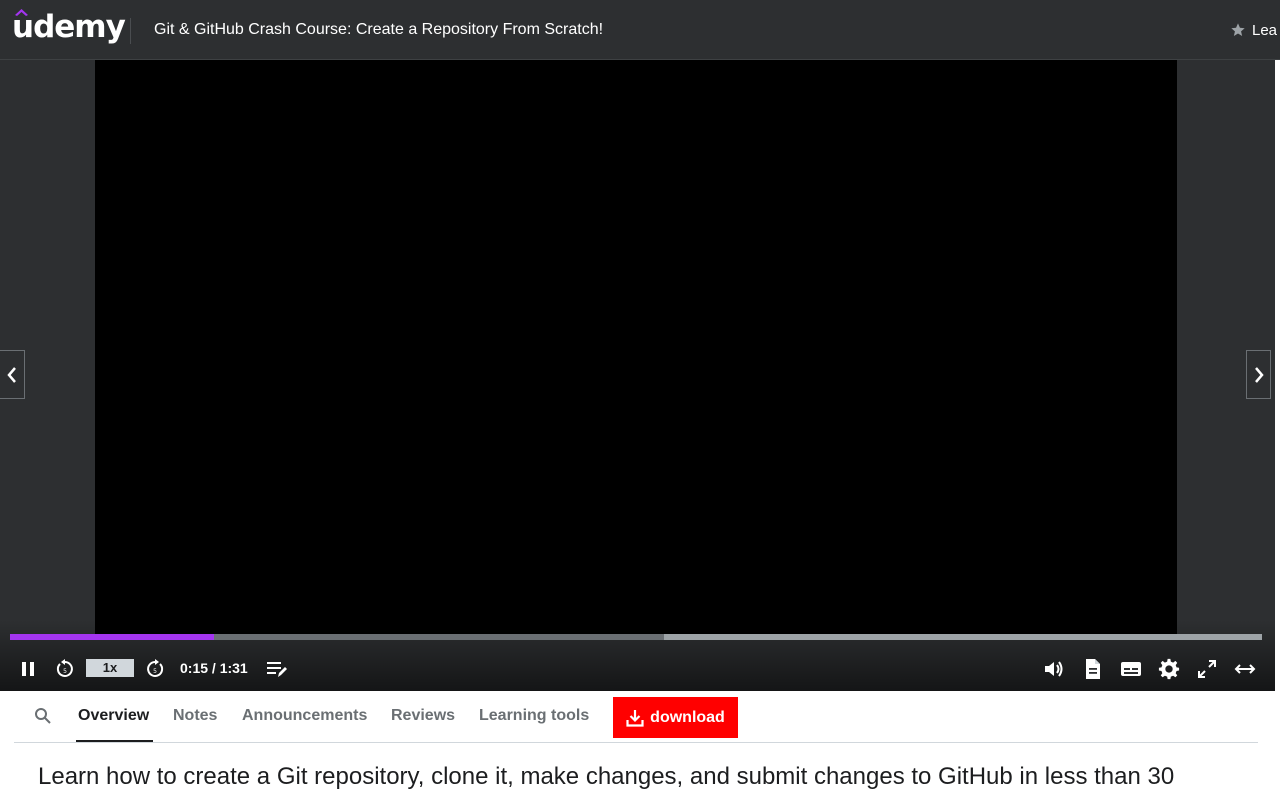  I want to click on transcript-icon, so click(1093, 669).